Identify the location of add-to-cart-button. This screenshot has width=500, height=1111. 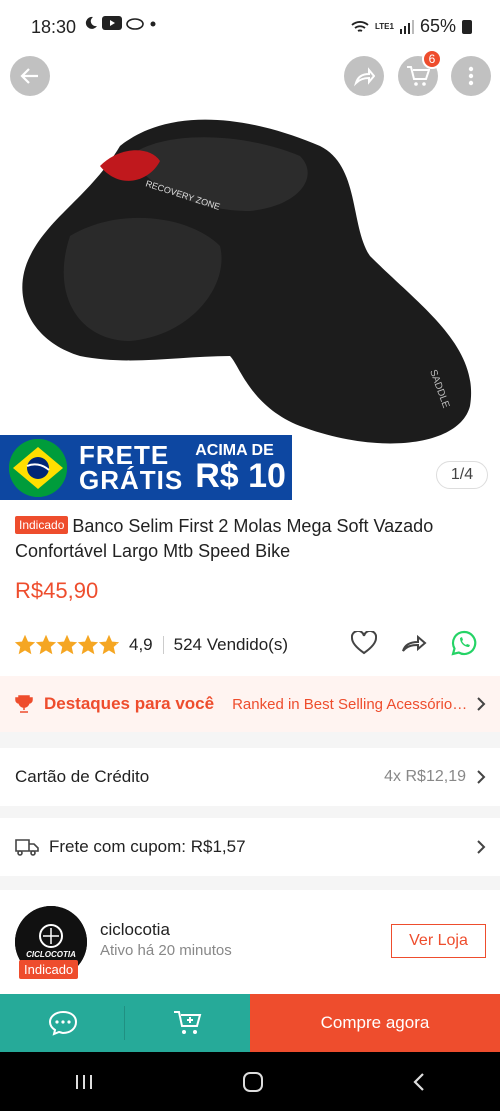
(187, 1023).